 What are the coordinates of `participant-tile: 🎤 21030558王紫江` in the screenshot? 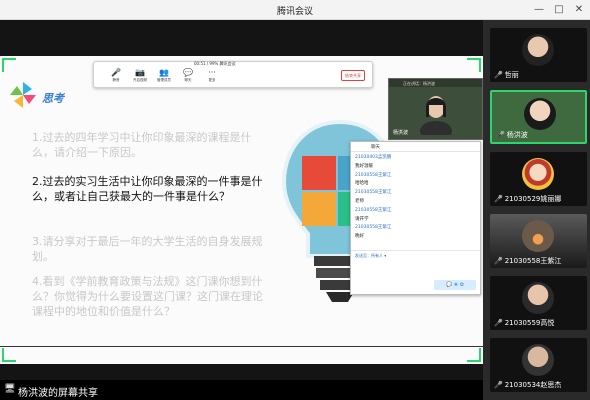 It's located at (538, 241).